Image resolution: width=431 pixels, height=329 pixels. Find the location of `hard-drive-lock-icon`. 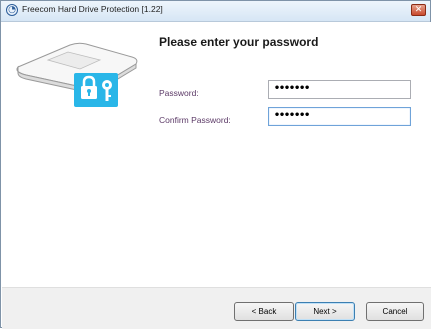

hard-drive-lock-icon is located at coordinates (77, 74).